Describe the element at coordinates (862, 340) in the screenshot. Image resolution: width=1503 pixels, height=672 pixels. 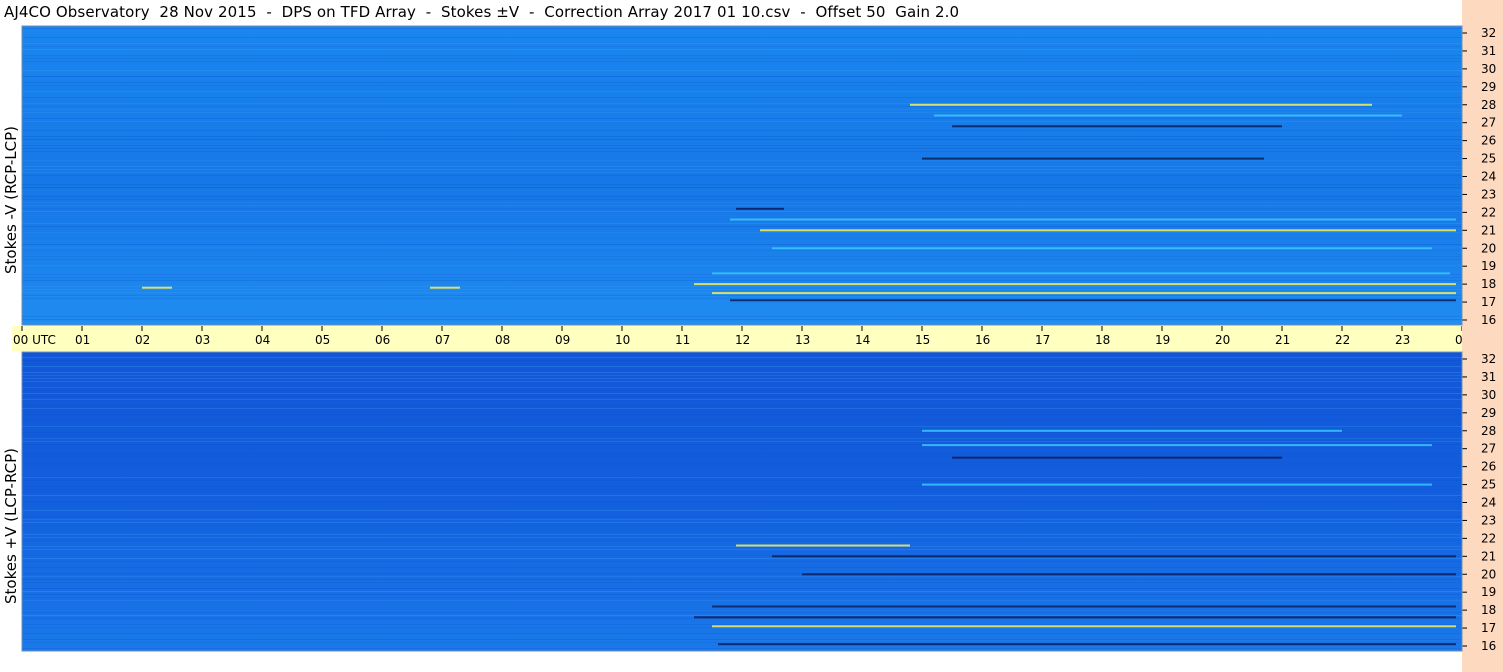
I see `time-tick-label: 14` at that location.